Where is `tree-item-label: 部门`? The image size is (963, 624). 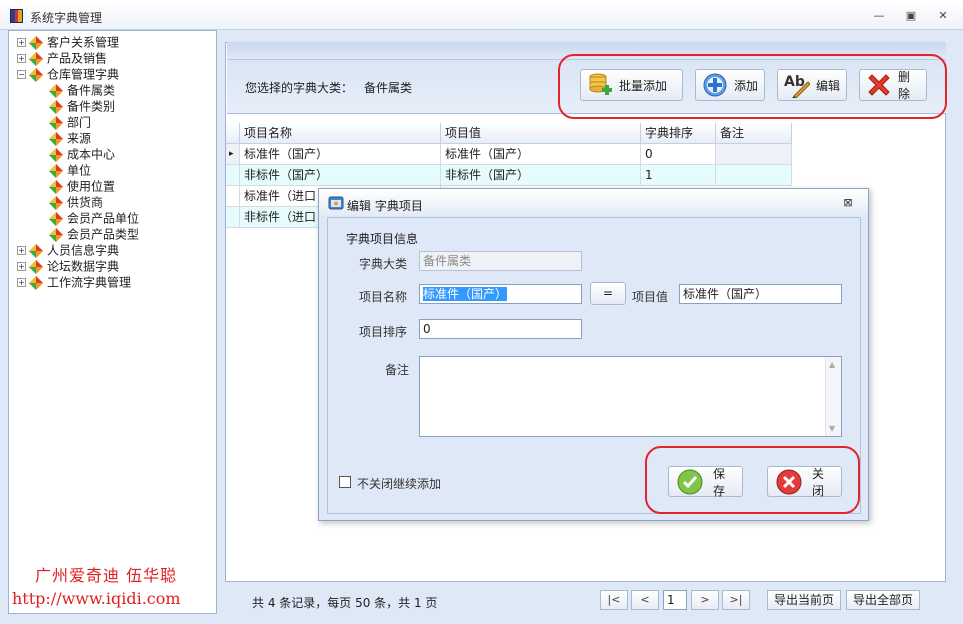
tree-item-label: 部门 is located at coordinates (79, 122).